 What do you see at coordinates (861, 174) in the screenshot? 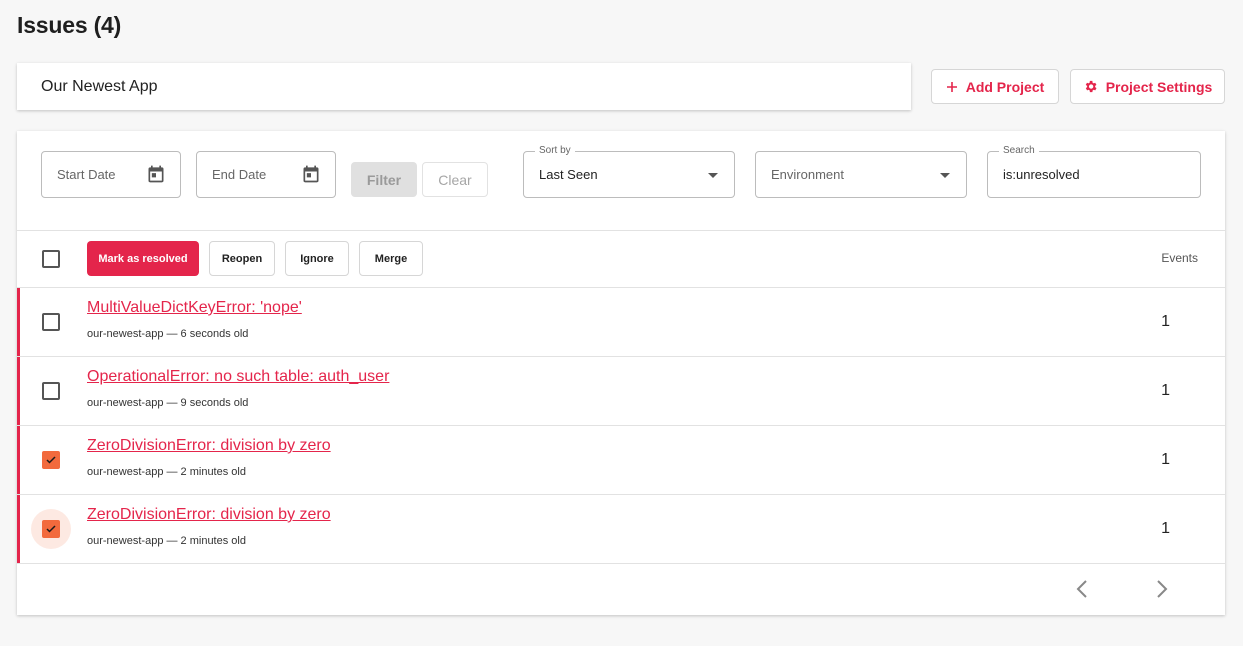
I see `environment-select: Environment` at bounding box center [861, 174].